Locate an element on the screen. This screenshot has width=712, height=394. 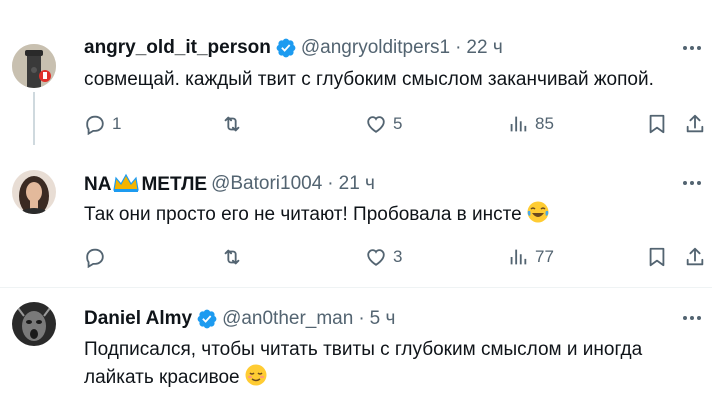
author-name: angry_old_it_person is located at coordinates (177, 48).